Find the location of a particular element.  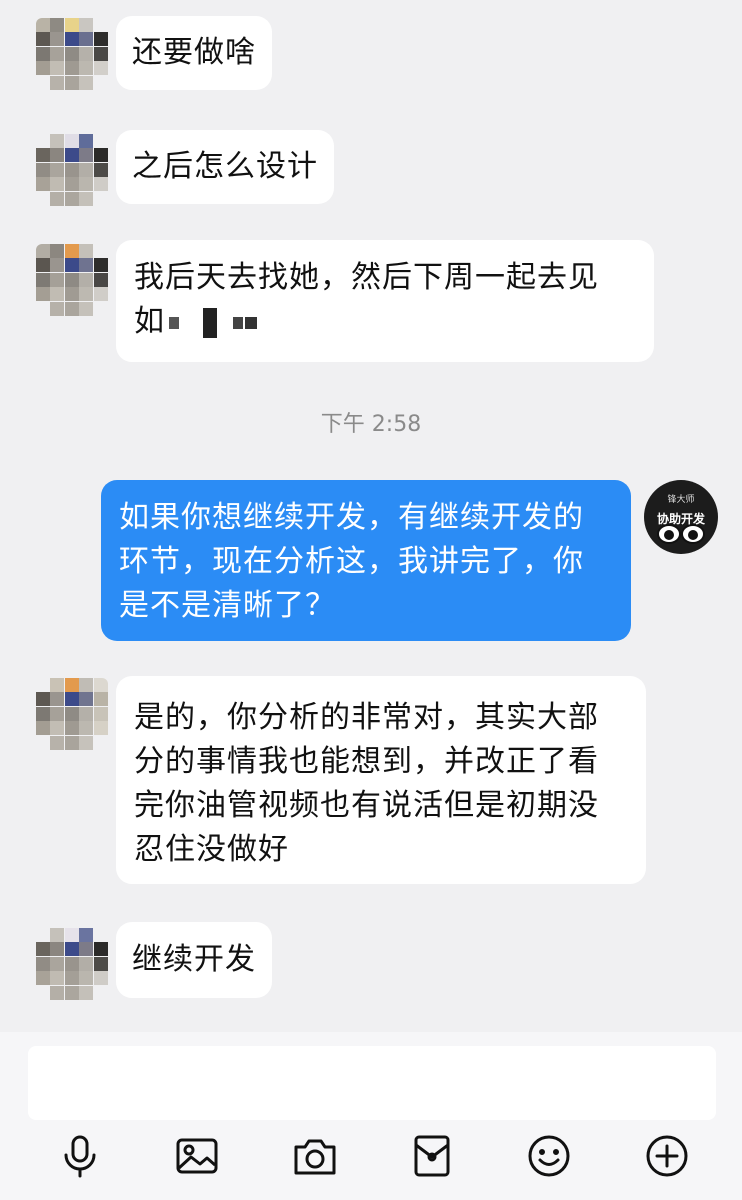

message-bubble-outgoing: 如果你想继续开发，有继续开发的 环节，现在分析这，我讲完了，你 是不是清晰了？ is located at coordinates (366, 560).